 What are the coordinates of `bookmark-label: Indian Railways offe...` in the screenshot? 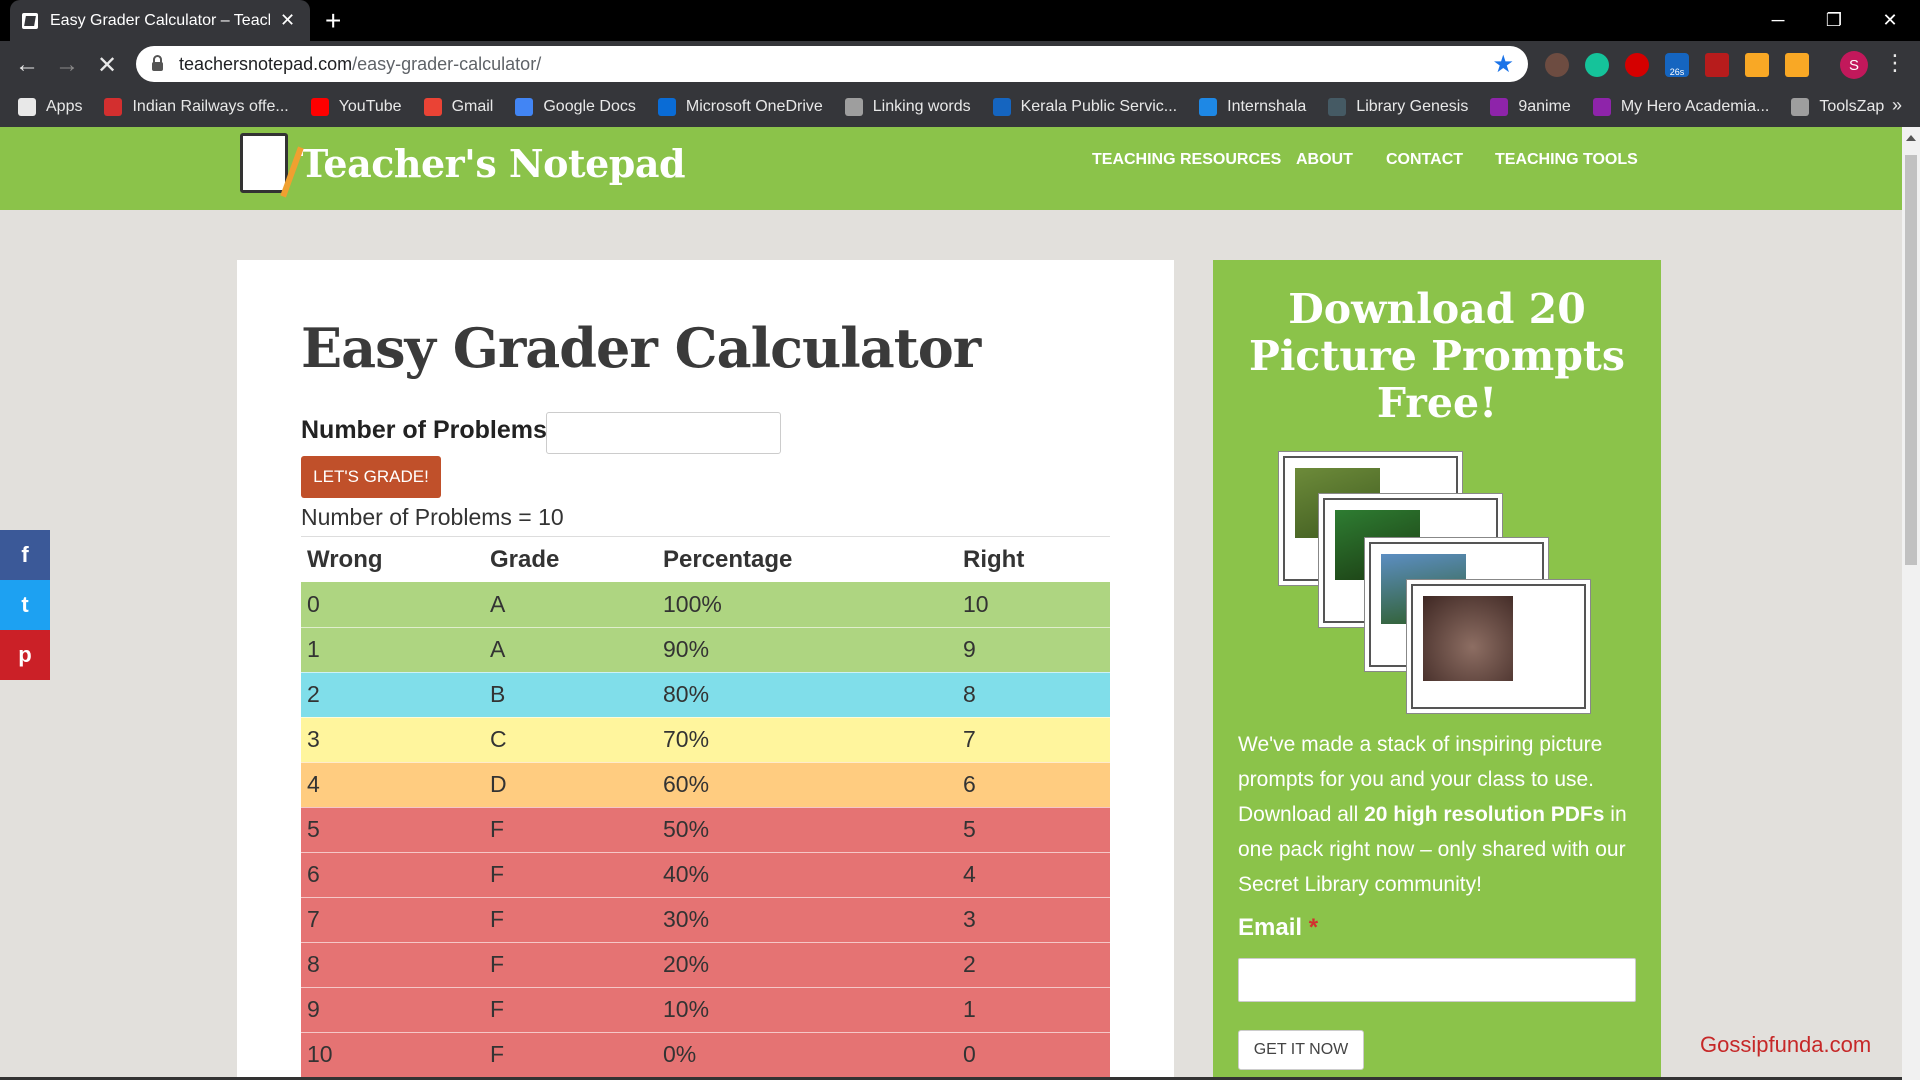 It's located at (210, 106).